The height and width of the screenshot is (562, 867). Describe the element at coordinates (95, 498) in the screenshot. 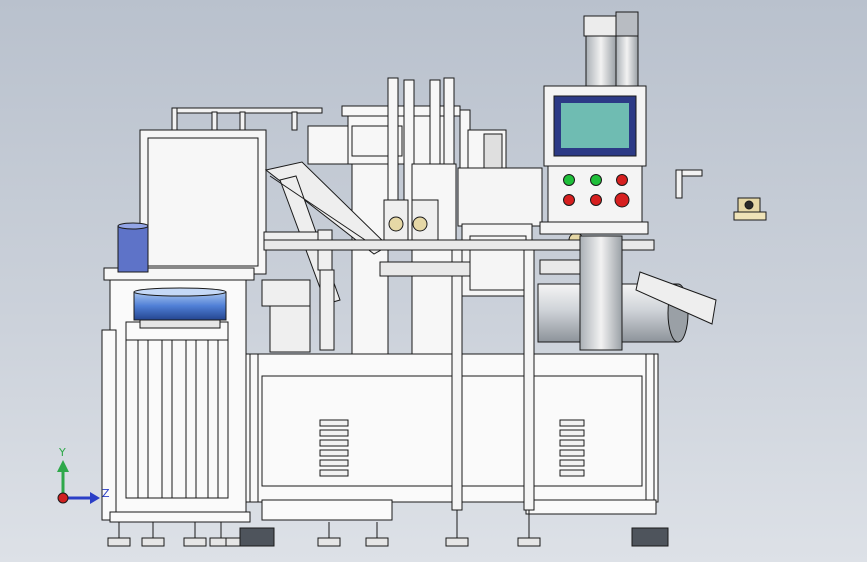

I see `z-axis-arrow` at that location.